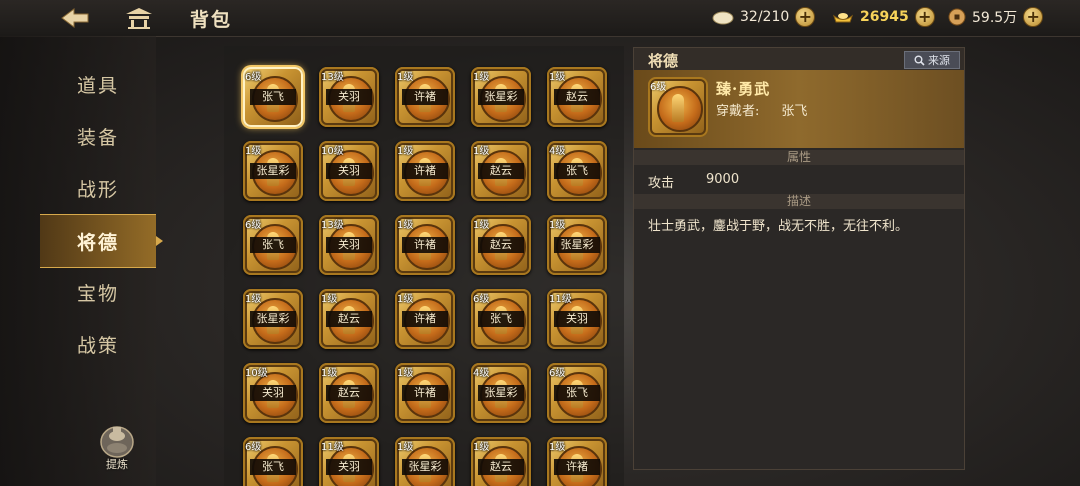  What do you see at coordinates (98, 84) in the screenshot?
I see `sidebar-item-props: 道具` at bounding box center [98, 84].